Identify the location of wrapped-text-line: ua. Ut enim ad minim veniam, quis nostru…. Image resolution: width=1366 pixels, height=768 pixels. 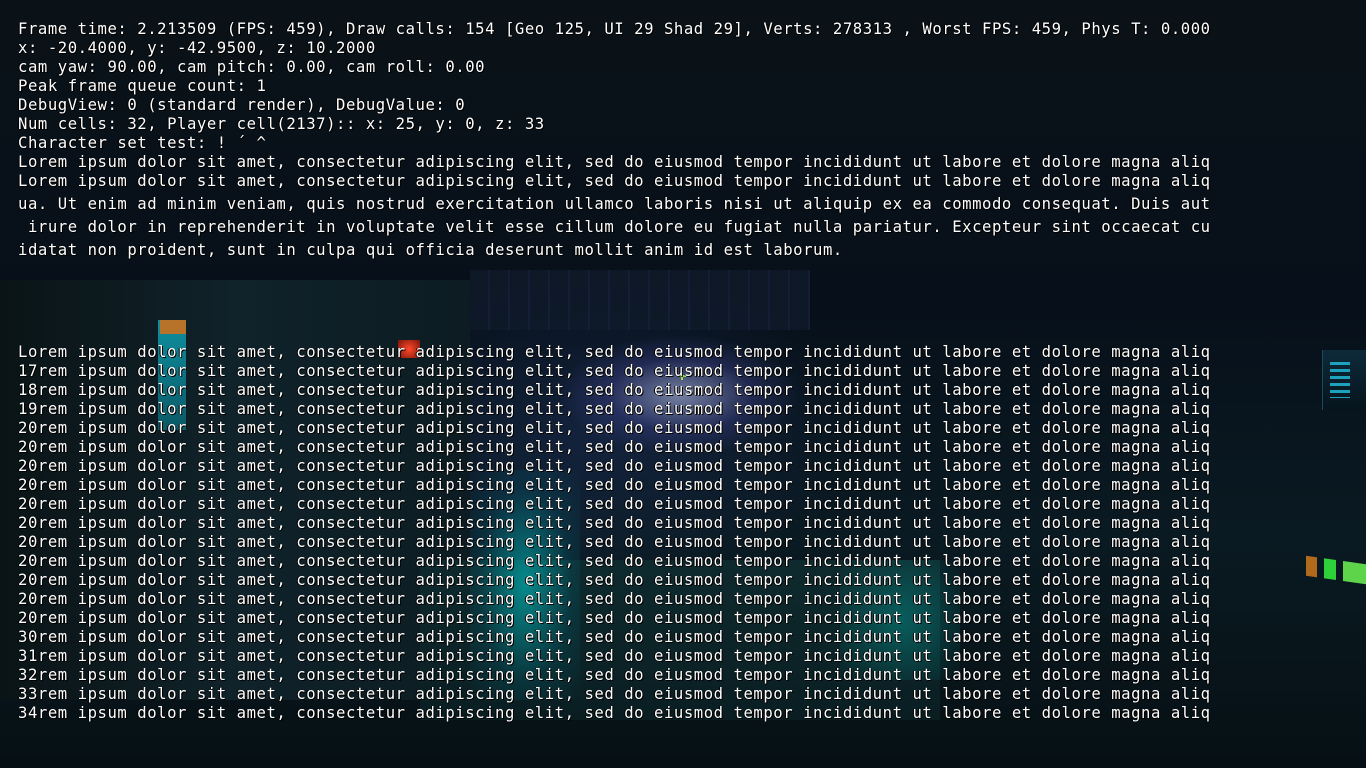
(614, 204).